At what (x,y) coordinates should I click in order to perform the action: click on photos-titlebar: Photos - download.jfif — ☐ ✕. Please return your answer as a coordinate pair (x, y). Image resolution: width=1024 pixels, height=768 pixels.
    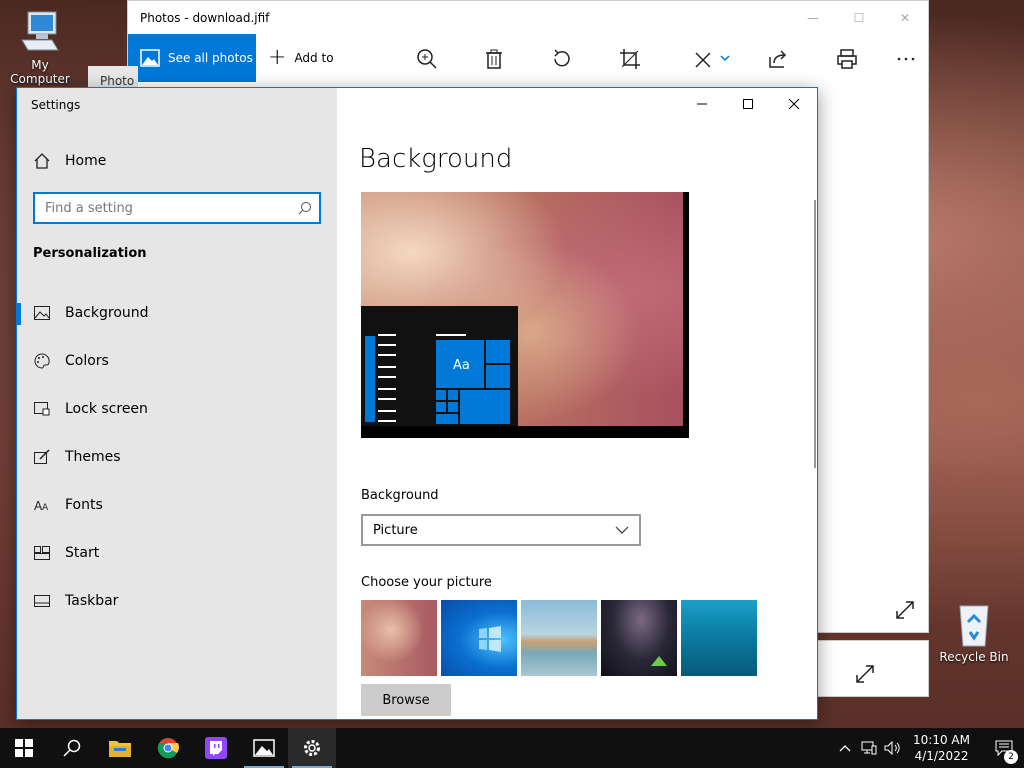
    Looking at the image, I should click on (528, 17).